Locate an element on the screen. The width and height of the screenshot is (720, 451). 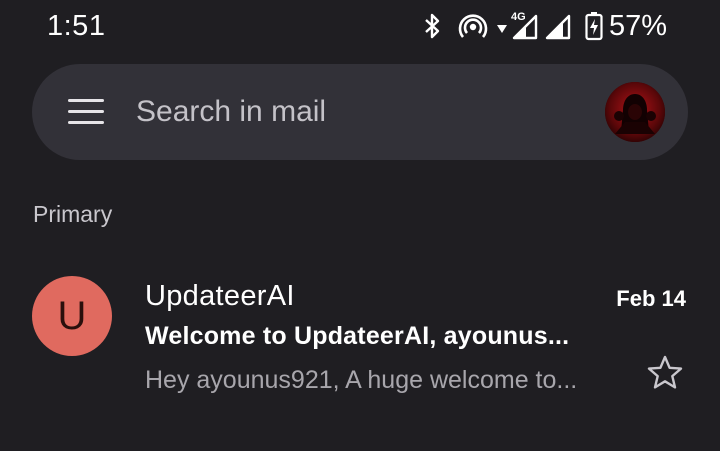
battery-percent: 57% is located at coordinates (638, 26).